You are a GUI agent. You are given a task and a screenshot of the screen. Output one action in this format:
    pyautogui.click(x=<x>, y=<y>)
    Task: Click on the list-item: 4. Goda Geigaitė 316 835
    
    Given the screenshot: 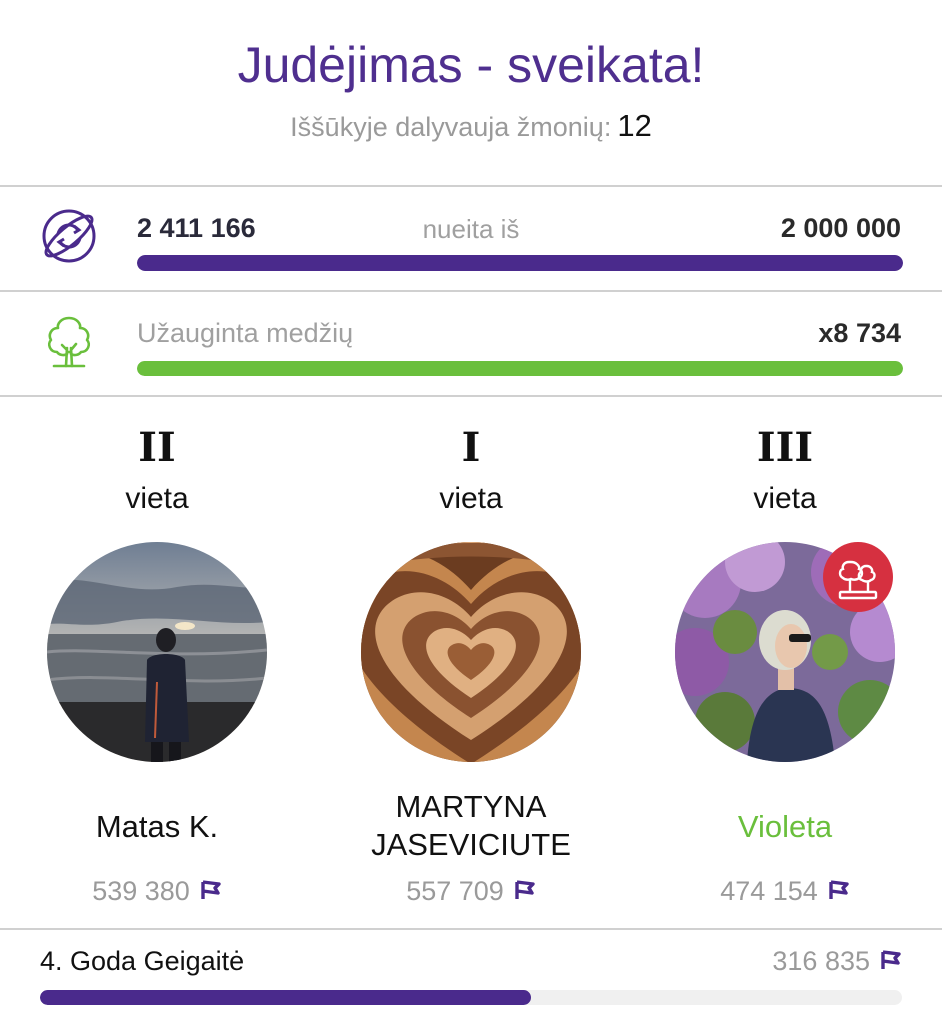 What is the action you would take?
    pyautogui.click(x=471, y=977)
    